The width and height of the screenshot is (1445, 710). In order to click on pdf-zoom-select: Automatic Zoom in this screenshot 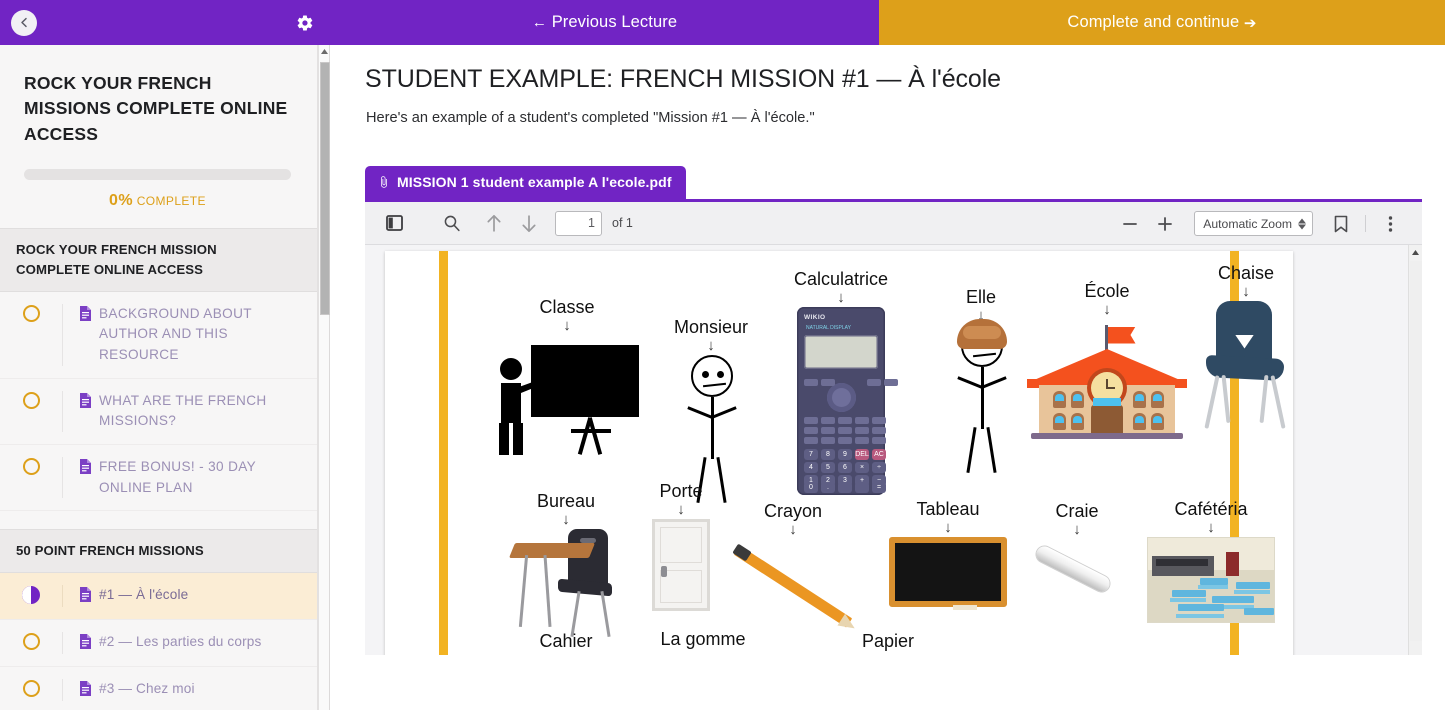, I will do `click(1253, 223)`.